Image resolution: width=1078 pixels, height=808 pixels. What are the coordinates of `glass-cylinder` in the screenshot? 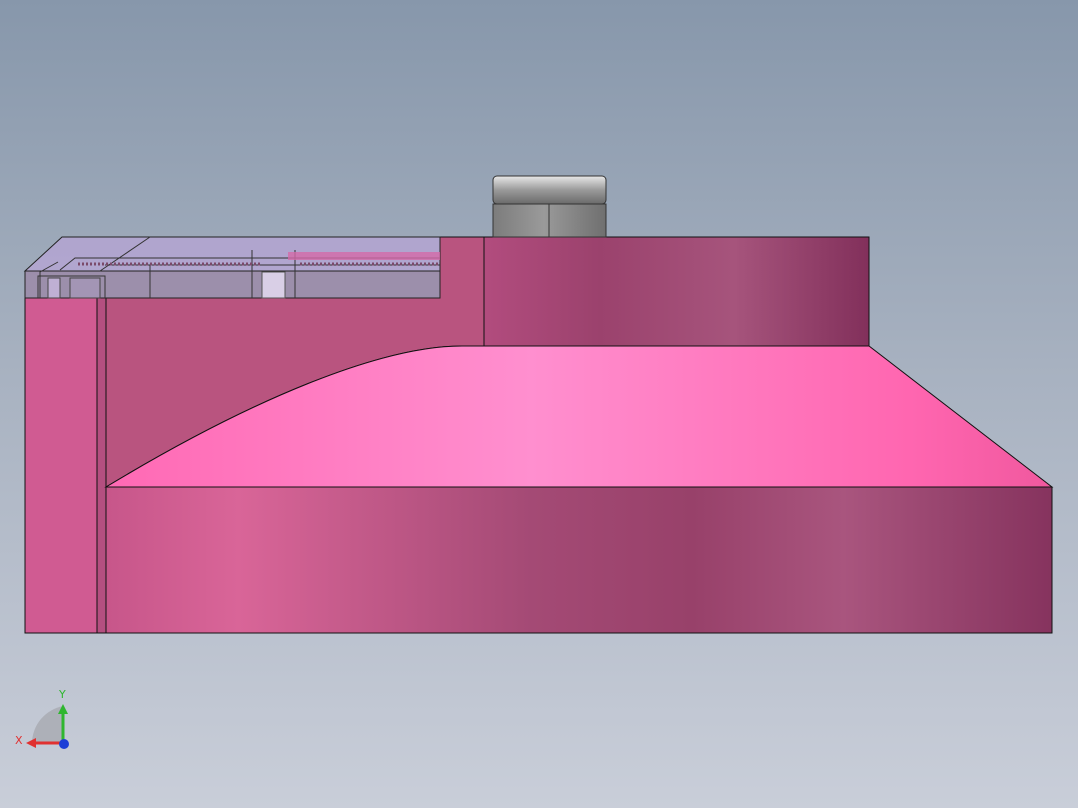 It's located at (273, 285).